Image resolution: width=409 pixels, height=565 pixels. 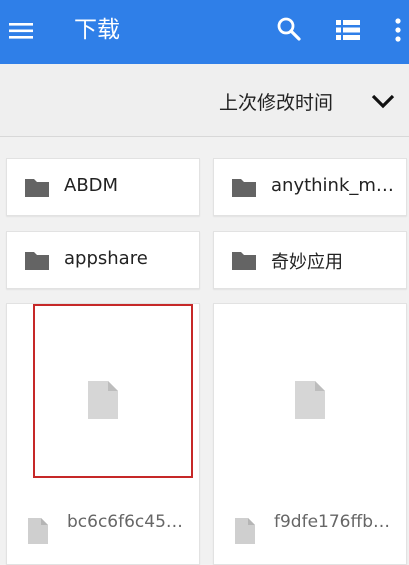 What do you see at coordinates (113, 391) in the screenshot?
I see `selection-highlight` at bounding box center [113, 391].